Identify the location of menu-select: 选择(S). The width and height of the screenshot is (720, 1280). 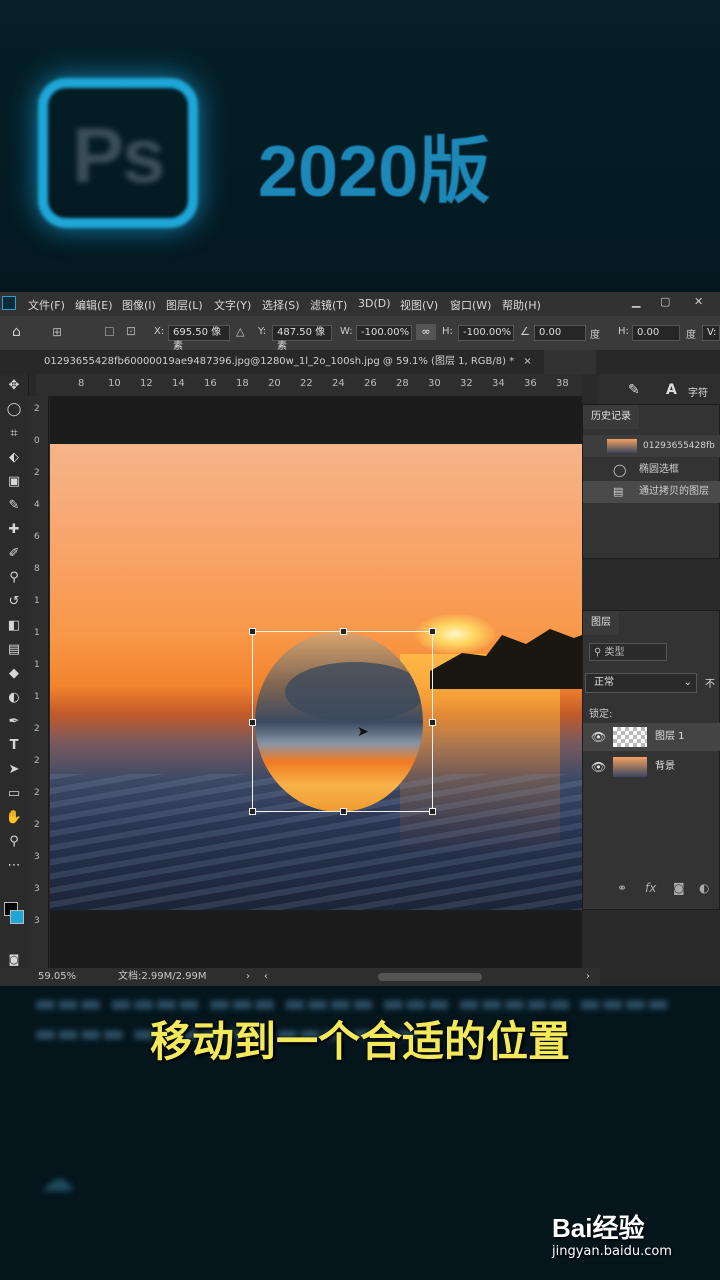
(281, 305).